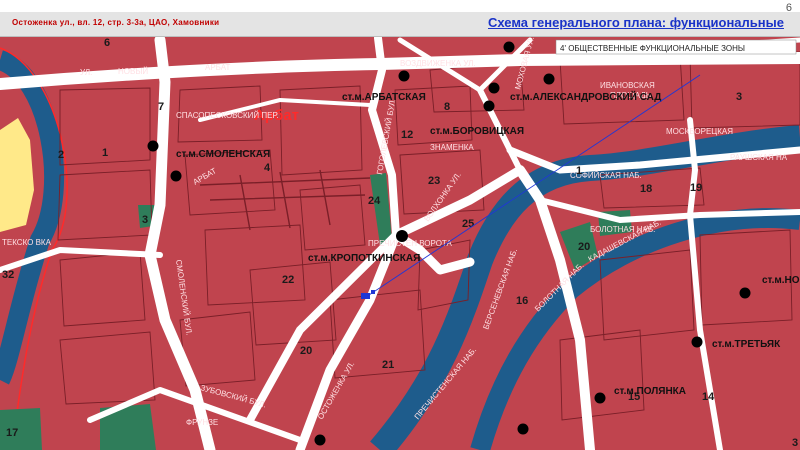  What do you see at coordinates (223, 154) in the screenshot?
I see `metro-label: ст.м.СМОЛЕНСКАЯ` at bounding box center [223, 154].